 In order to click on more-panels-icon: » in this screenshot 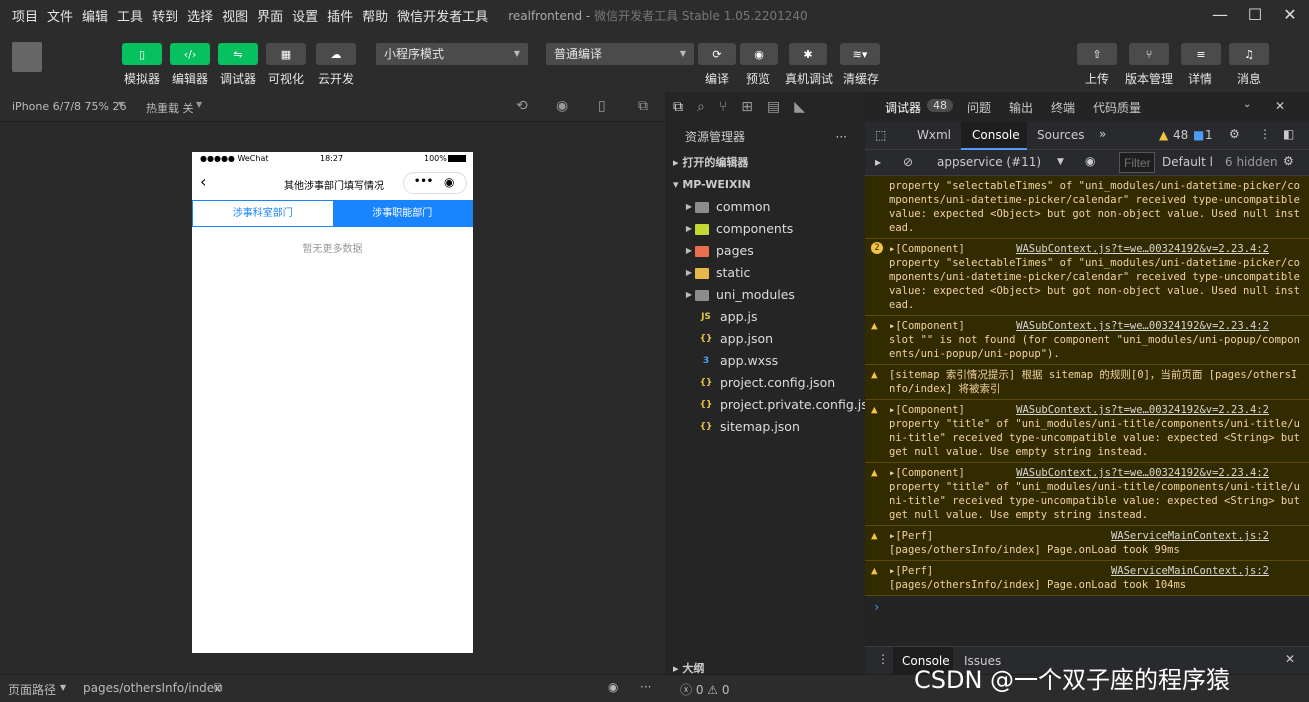, I will do `click(1102, 134)`.